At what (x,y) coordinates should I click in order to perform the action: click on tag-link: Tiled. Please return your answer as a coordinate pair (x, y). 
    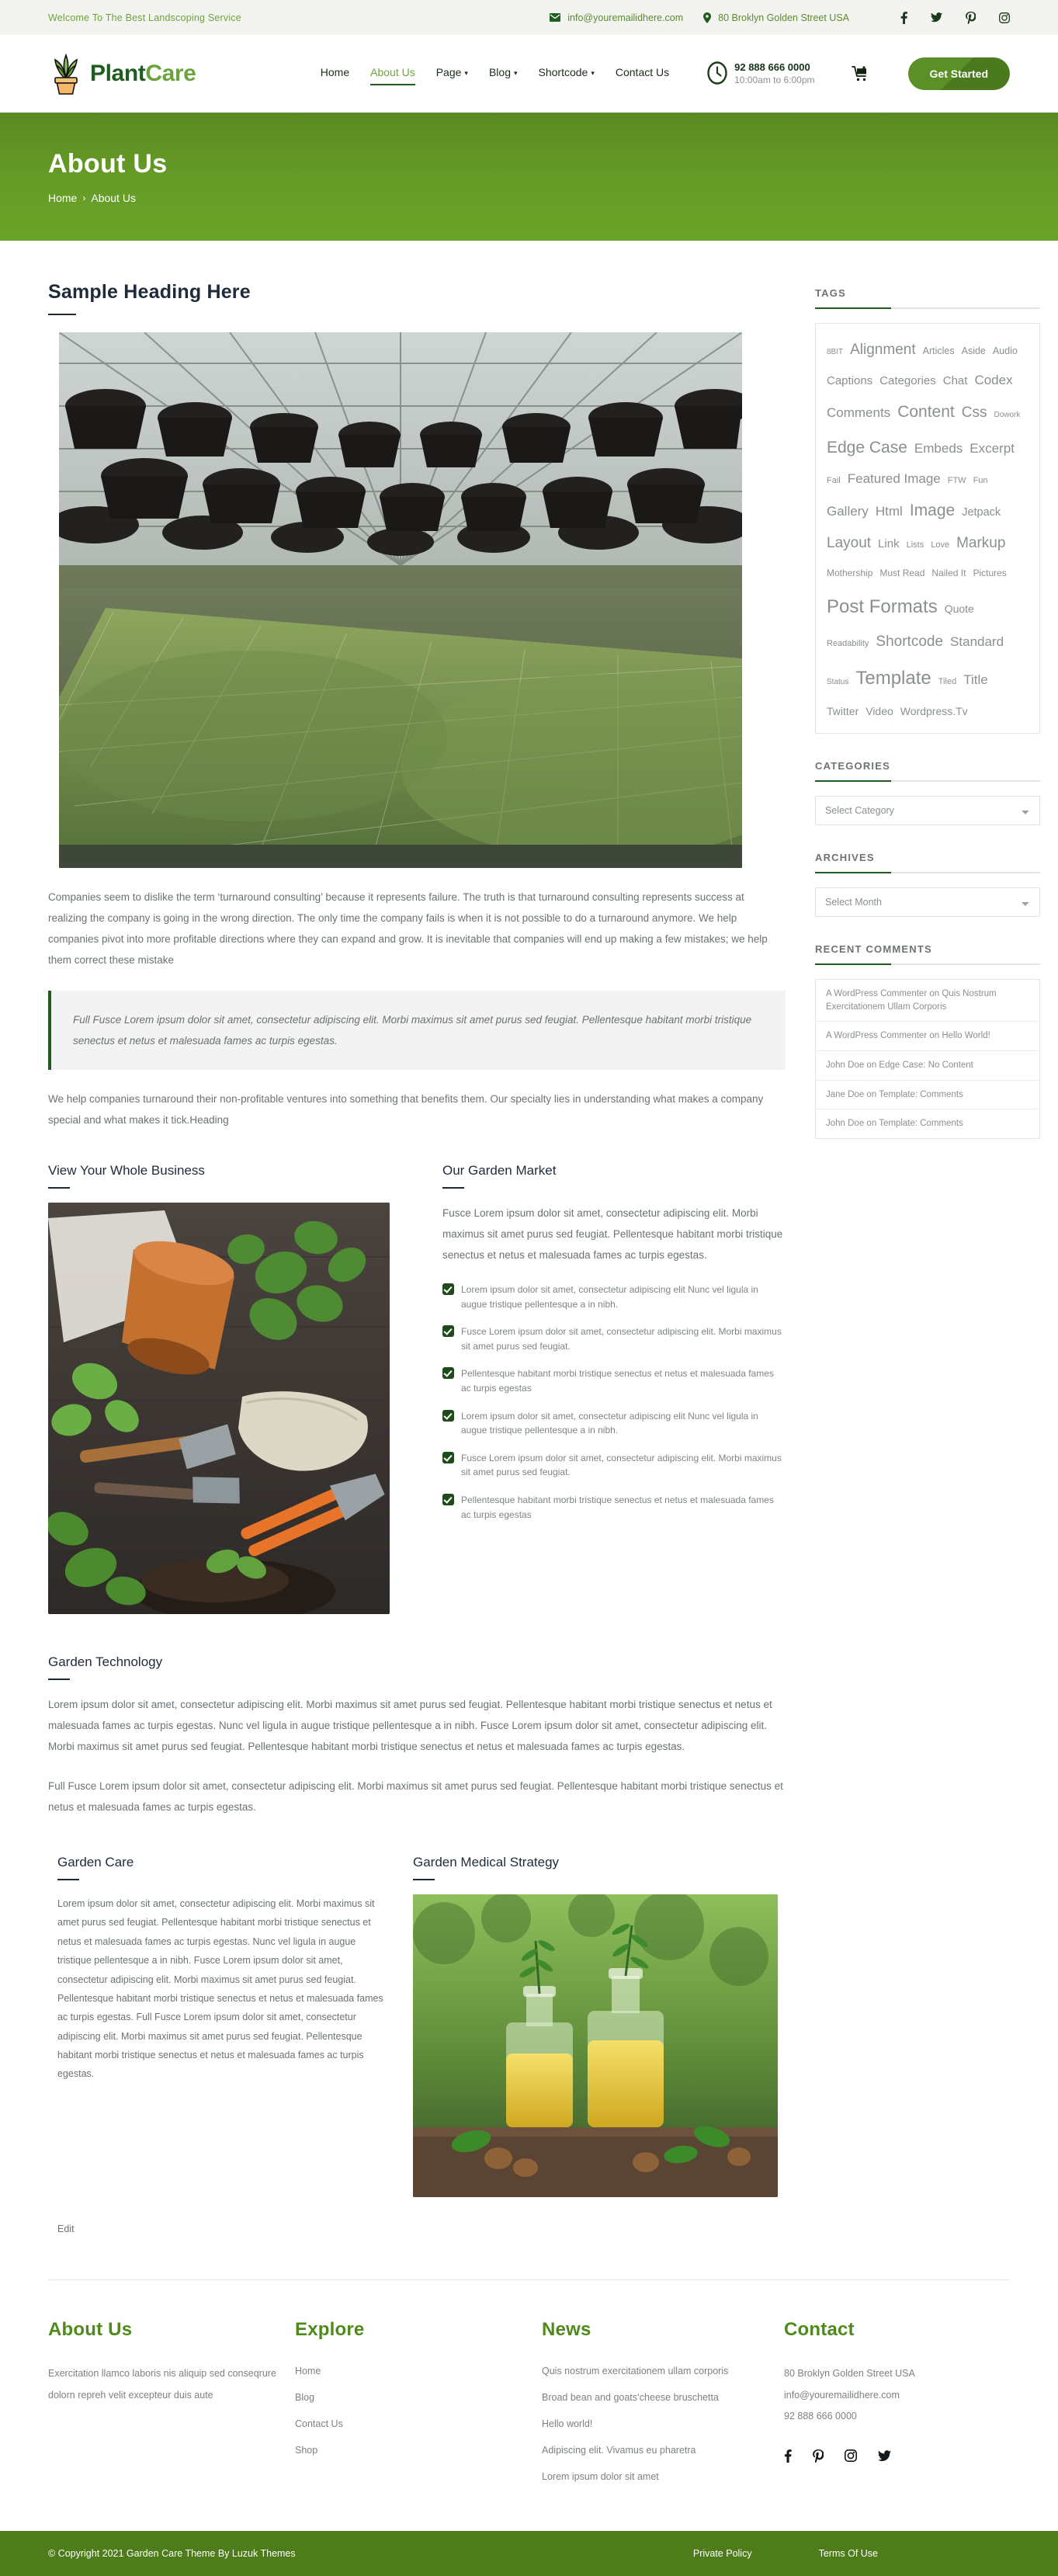
    Looking at the image, I should click on (947, 682).